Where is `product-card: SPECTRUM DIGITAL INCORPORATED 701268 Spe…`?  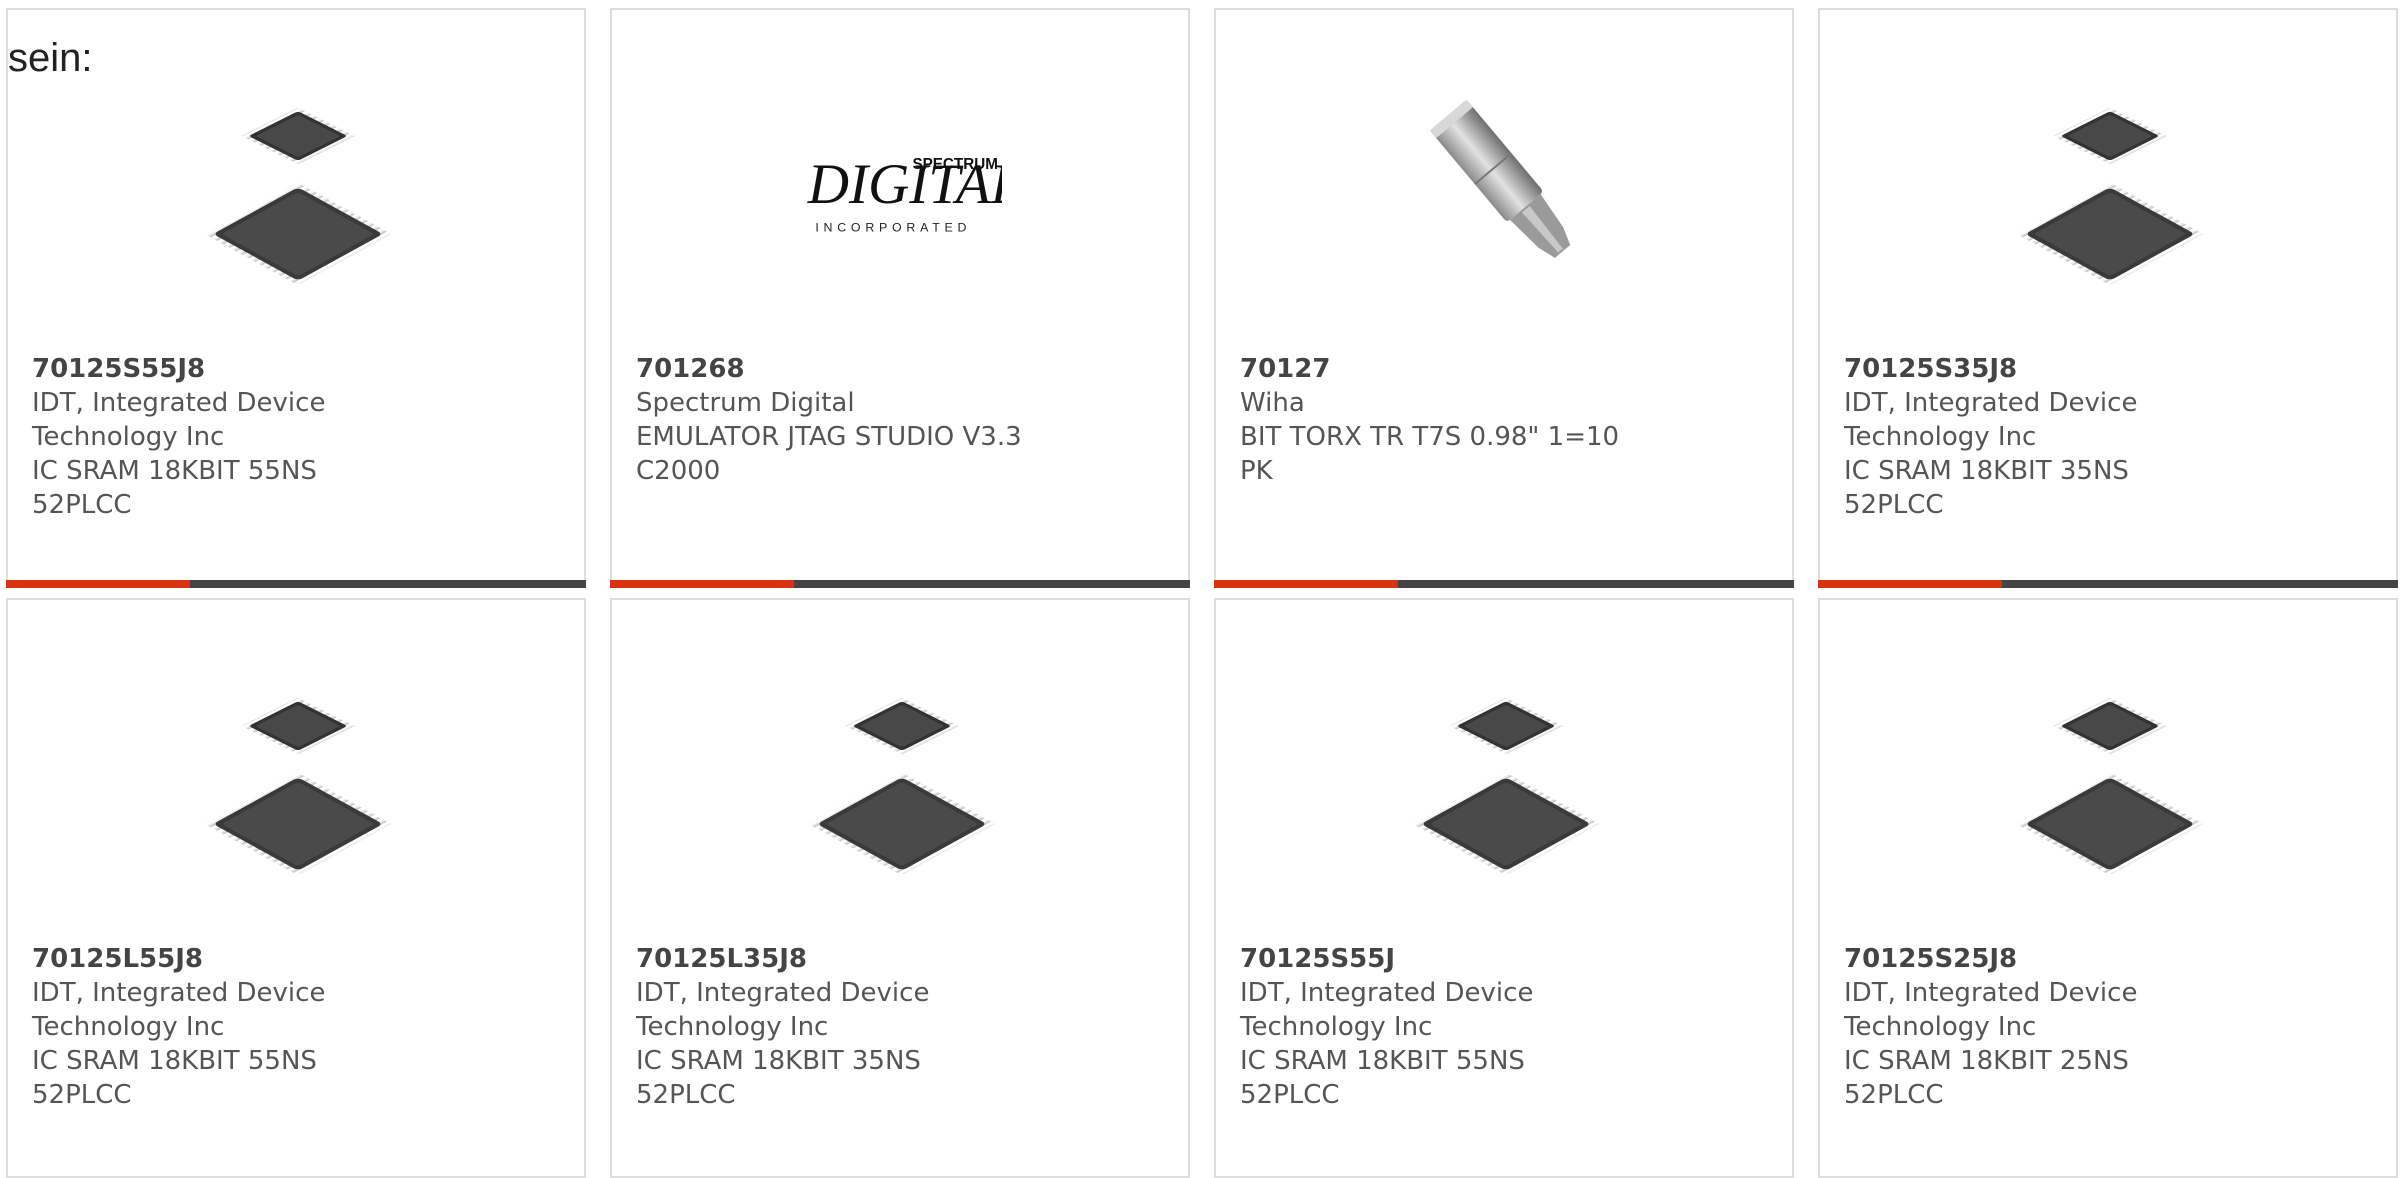
product-card: SPECTRUM DIGITAL INCORPORATED 701268 Spe… is located at coordinates (900, 298).